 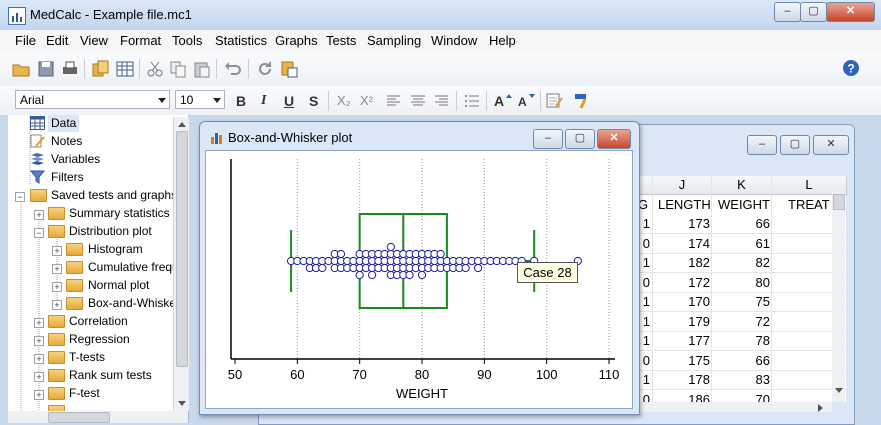 What do you see at coordinates (155, 69) in the screenshot?
I see `cut-icon` at bounding box center [155, 69].